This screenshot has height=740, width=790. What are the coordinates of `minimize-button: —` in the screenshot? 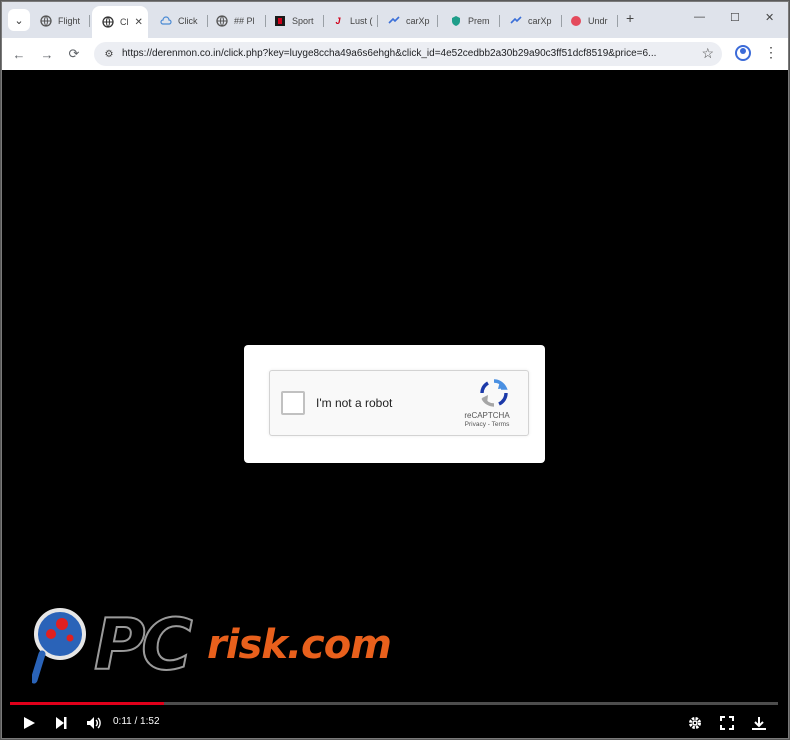 It's located at (699, 17).